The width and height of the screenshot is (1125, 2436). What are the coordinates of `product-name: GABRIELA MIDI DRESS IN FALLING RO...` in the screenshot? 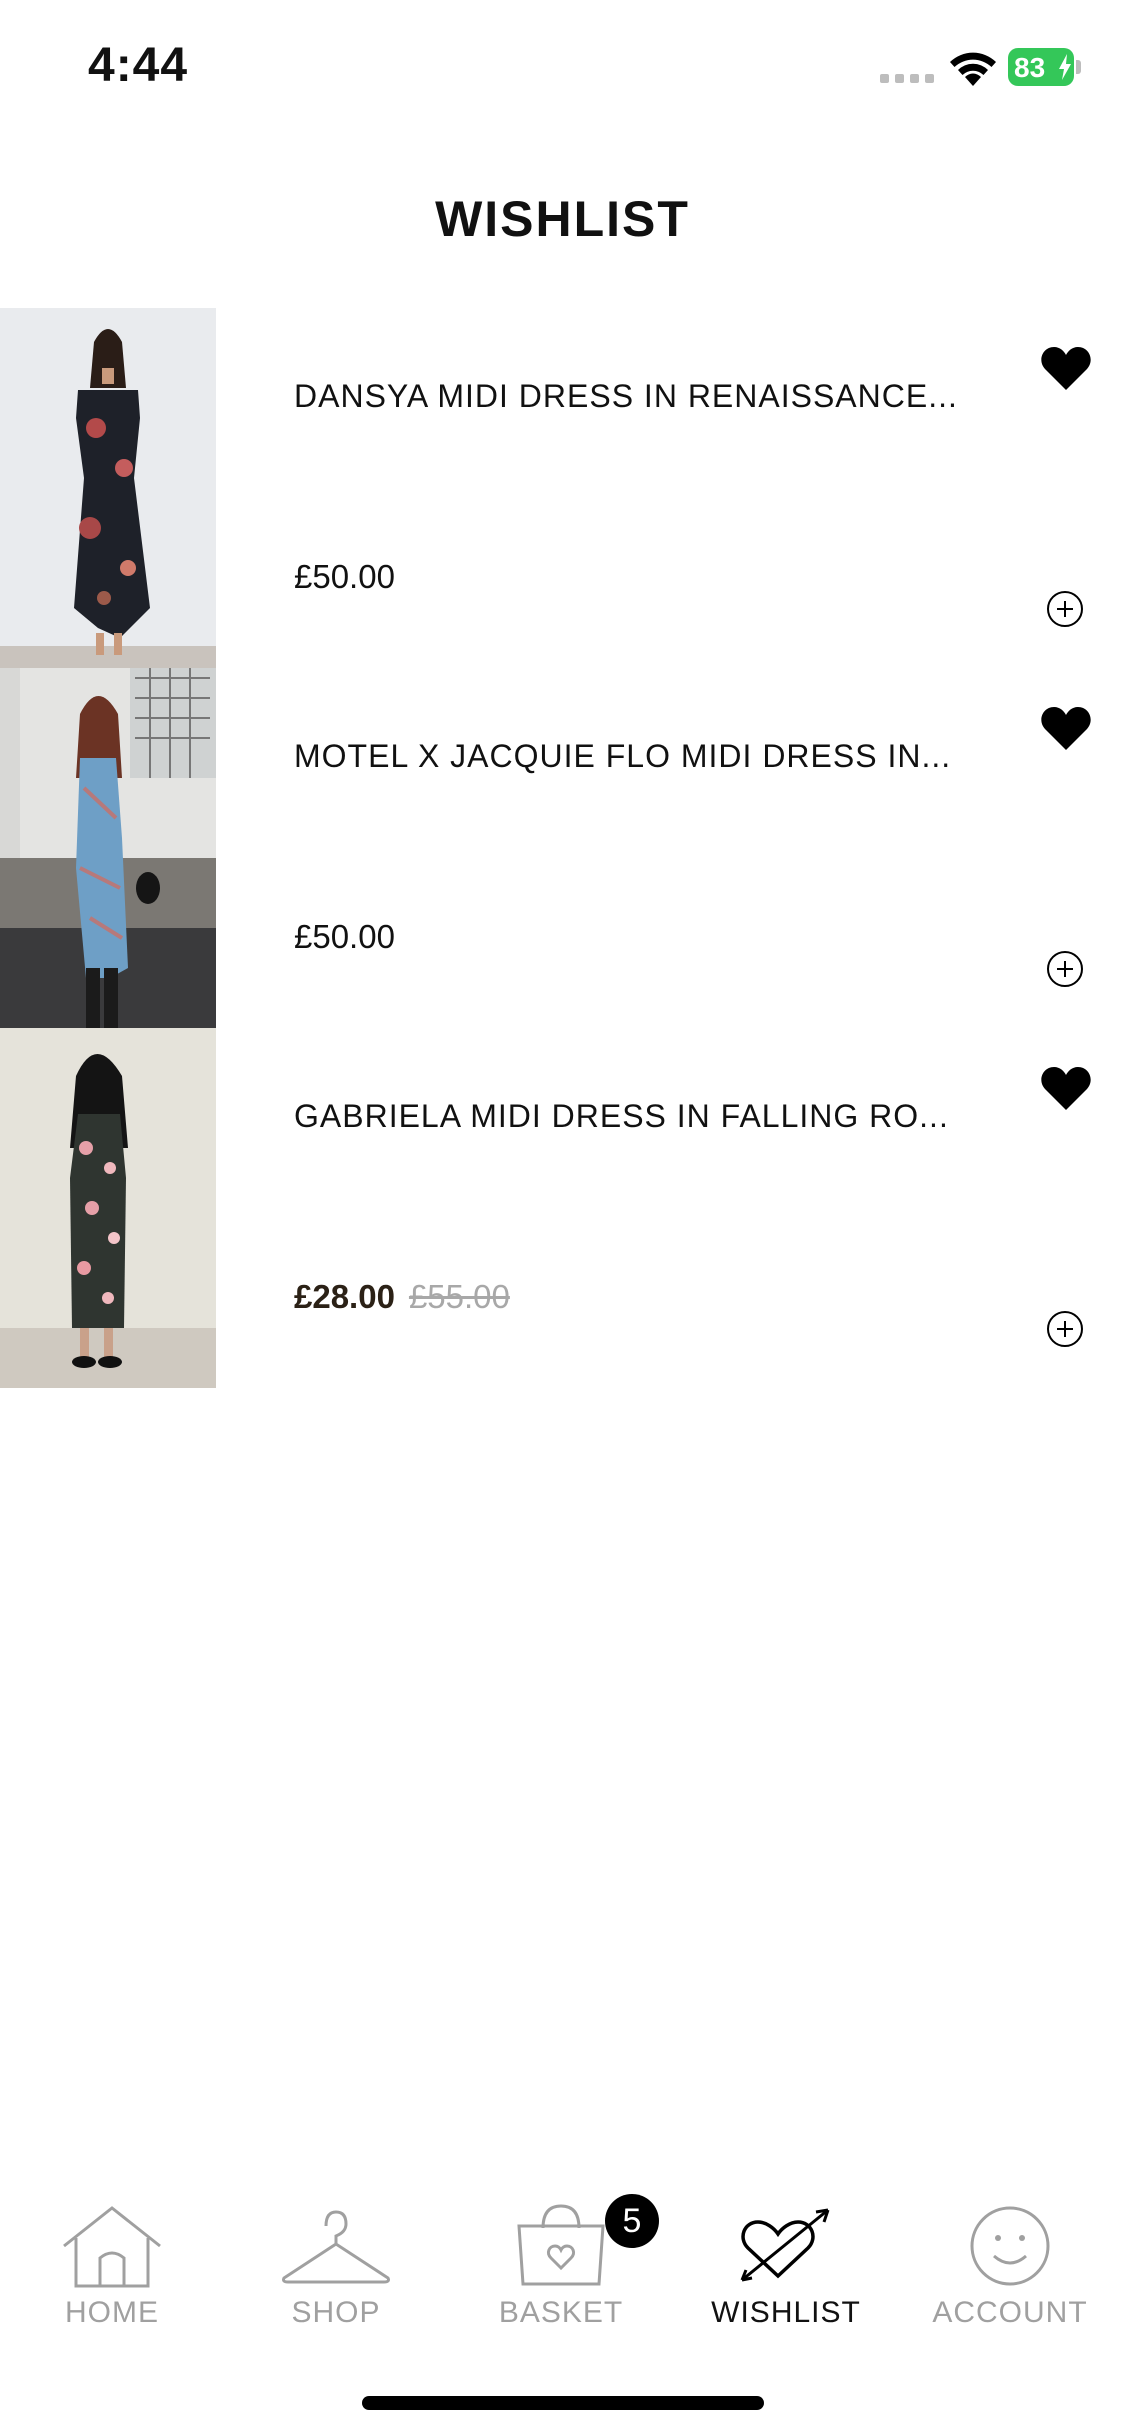 It's located at (644, 1116).